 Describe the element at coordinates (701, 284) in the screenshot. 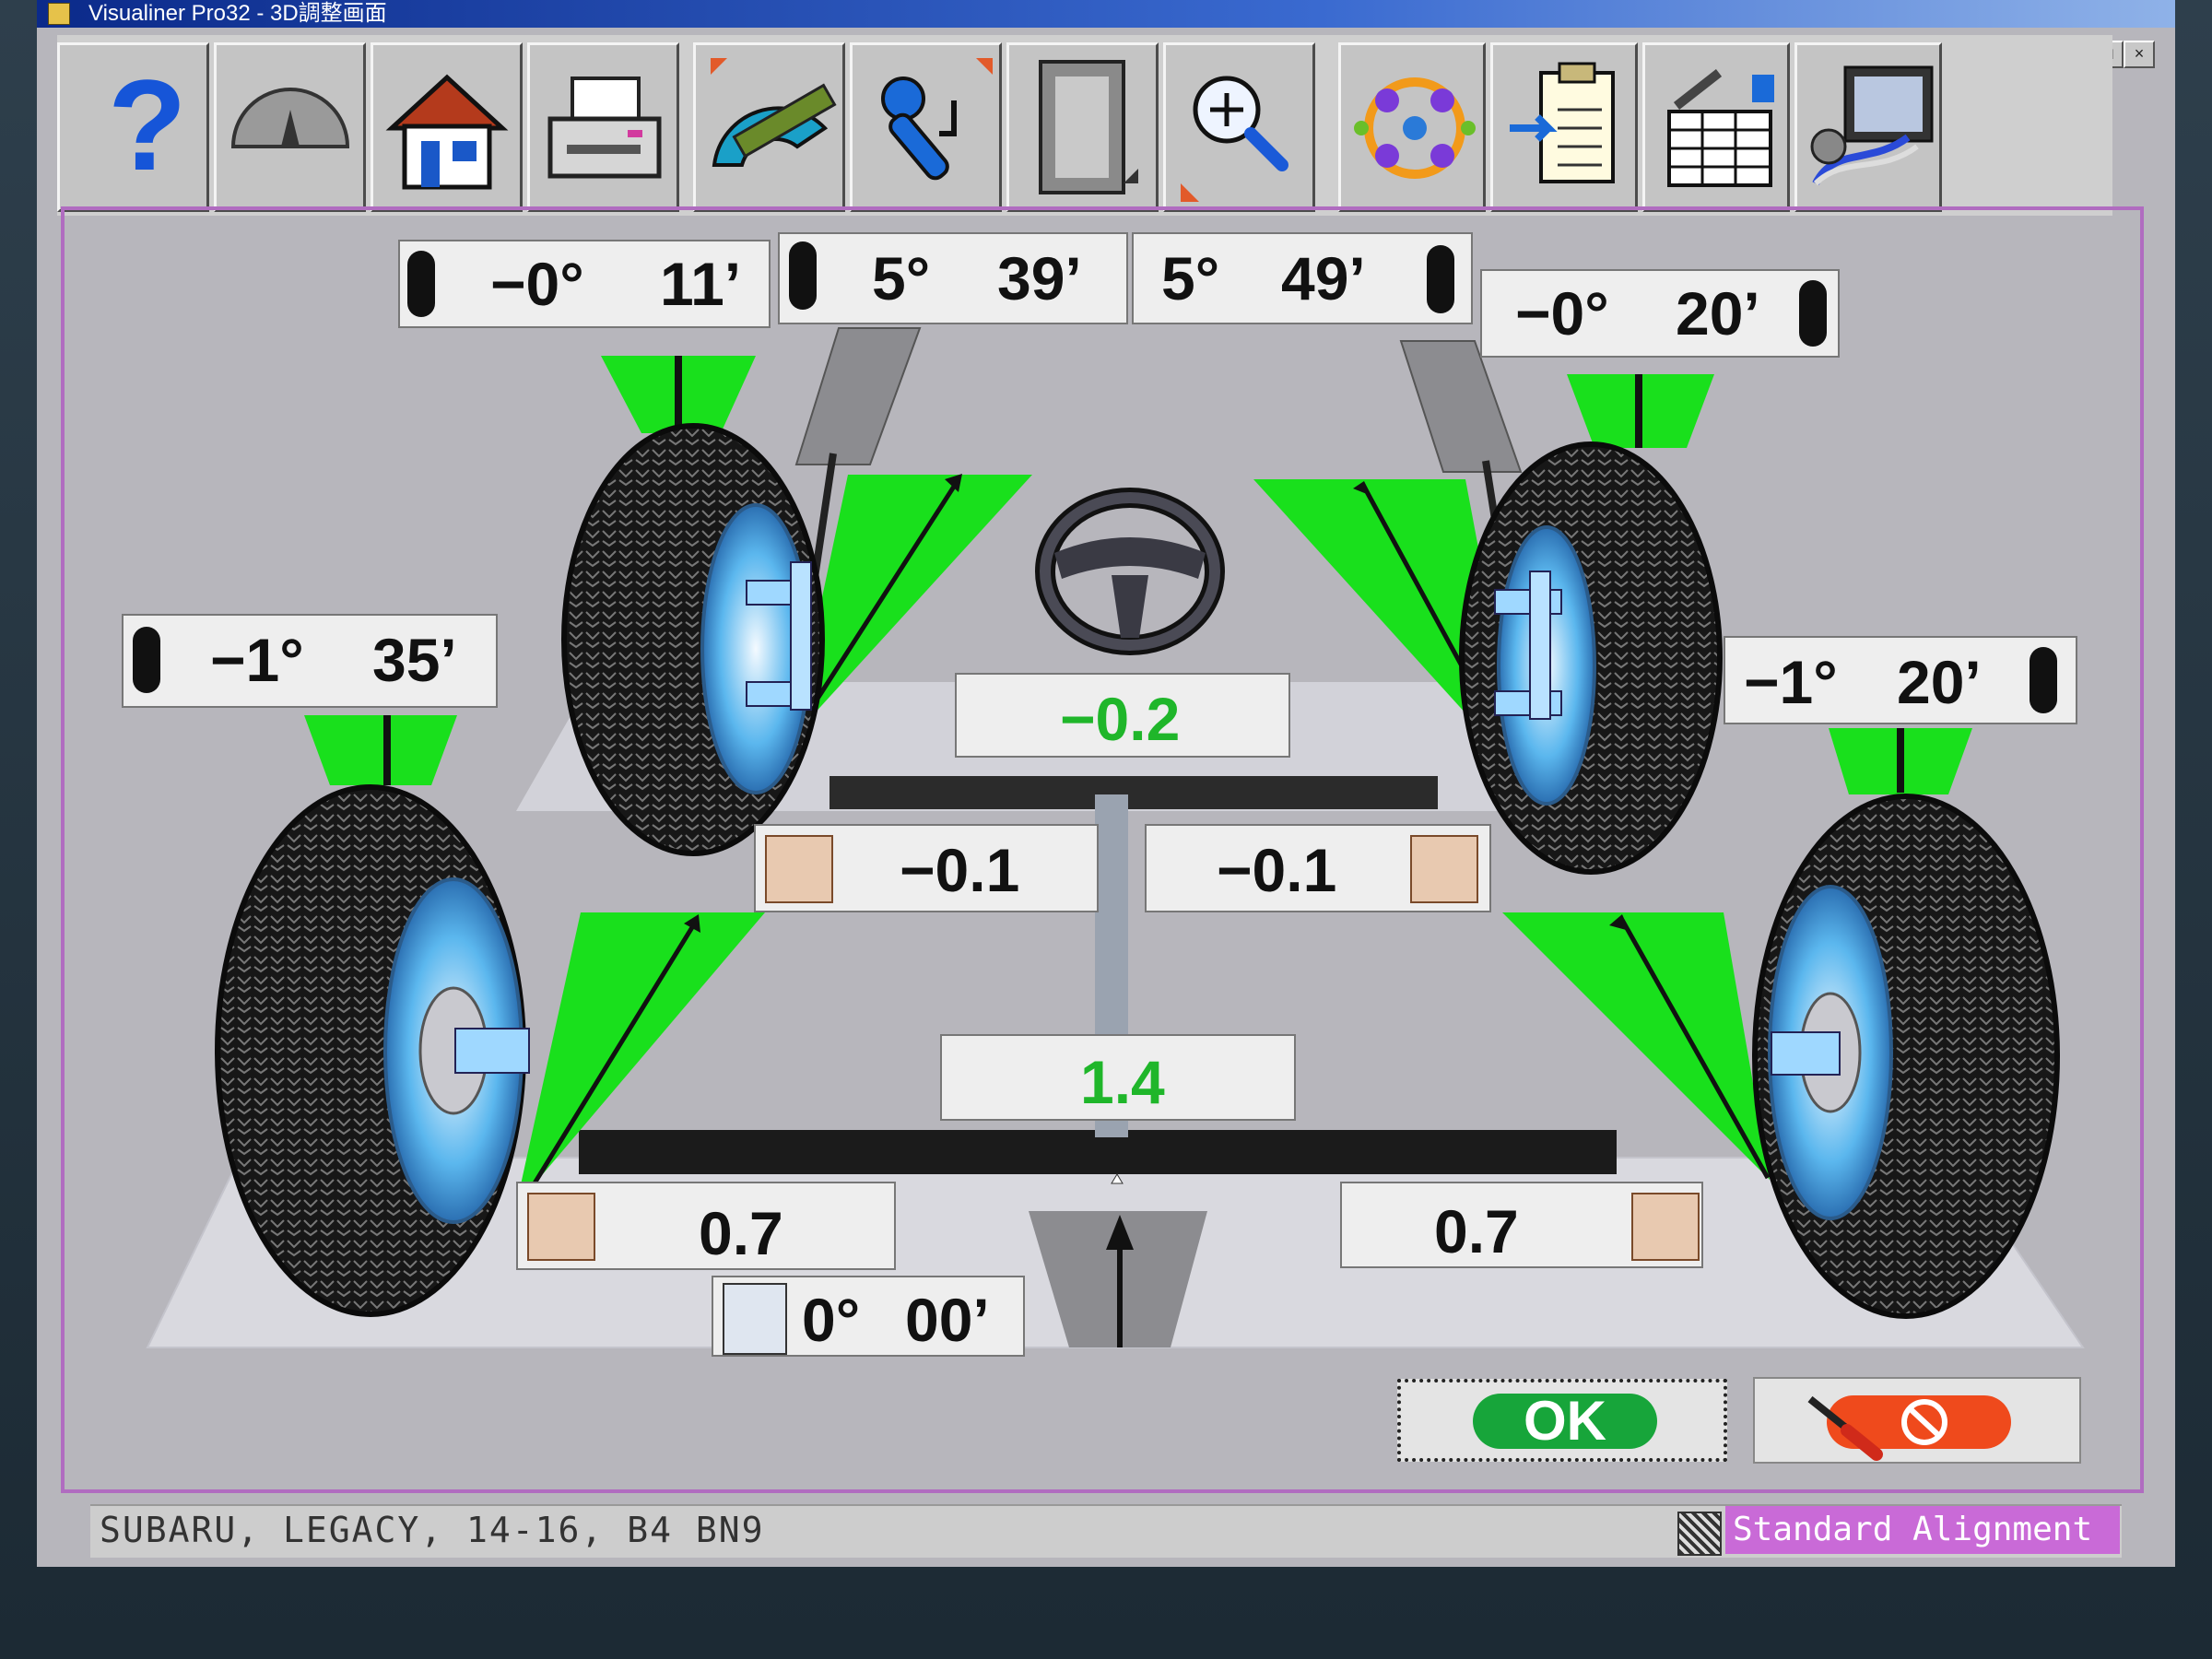

I see `front-left-camber-min: 11’` at that location.